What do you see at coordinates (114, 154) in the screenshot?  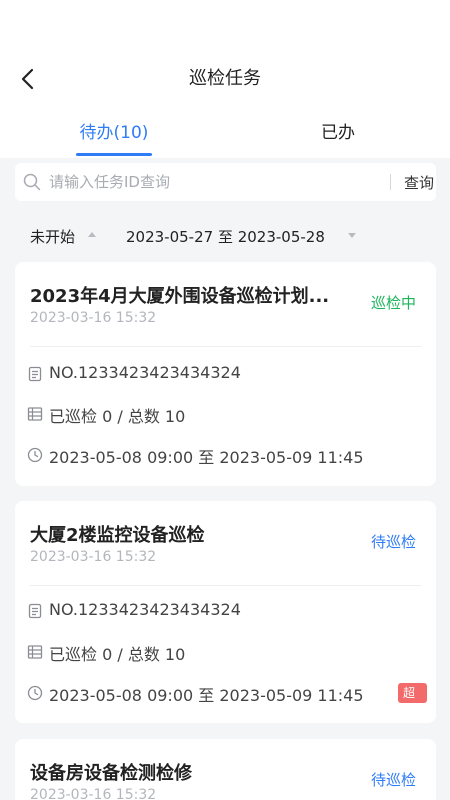 I see `active-tab-indicator` at bounding box center [114, 154].